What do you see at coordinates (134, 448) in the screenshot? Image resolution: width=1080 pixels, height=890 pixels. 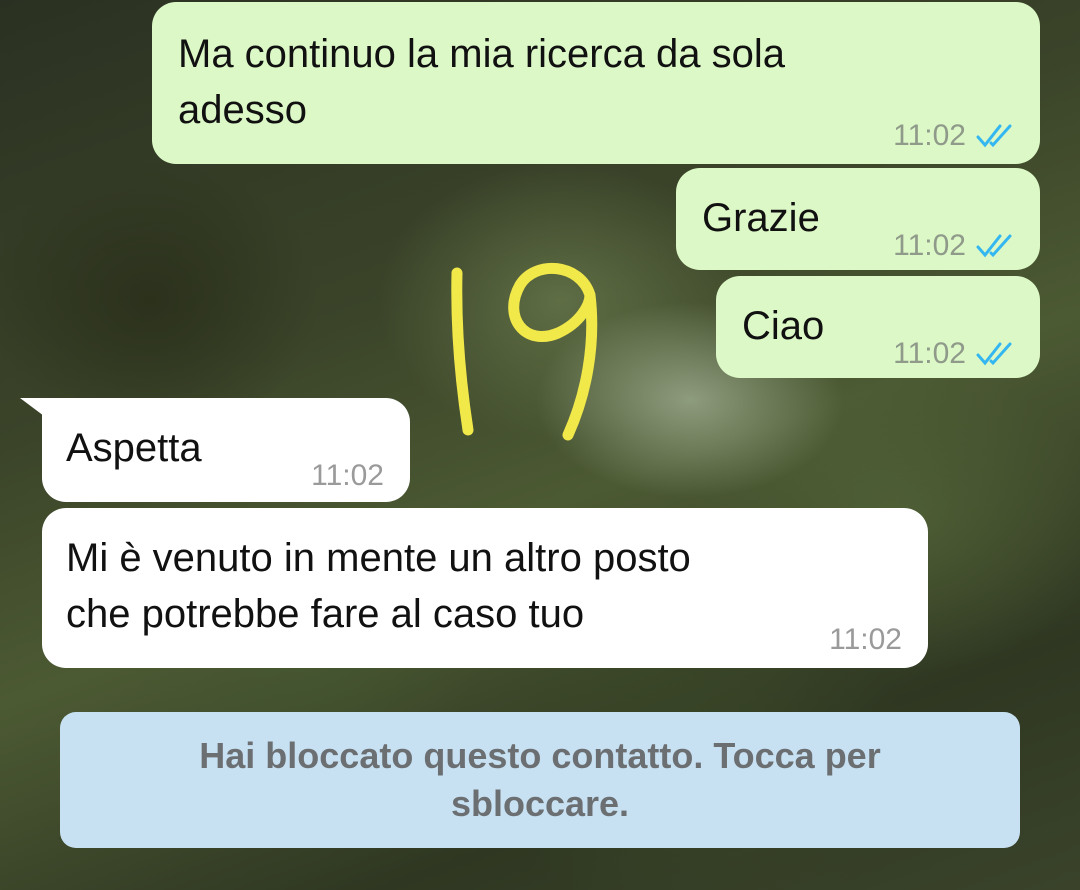 I see `message-text: Aspetta` at bounding box center [134, 448].